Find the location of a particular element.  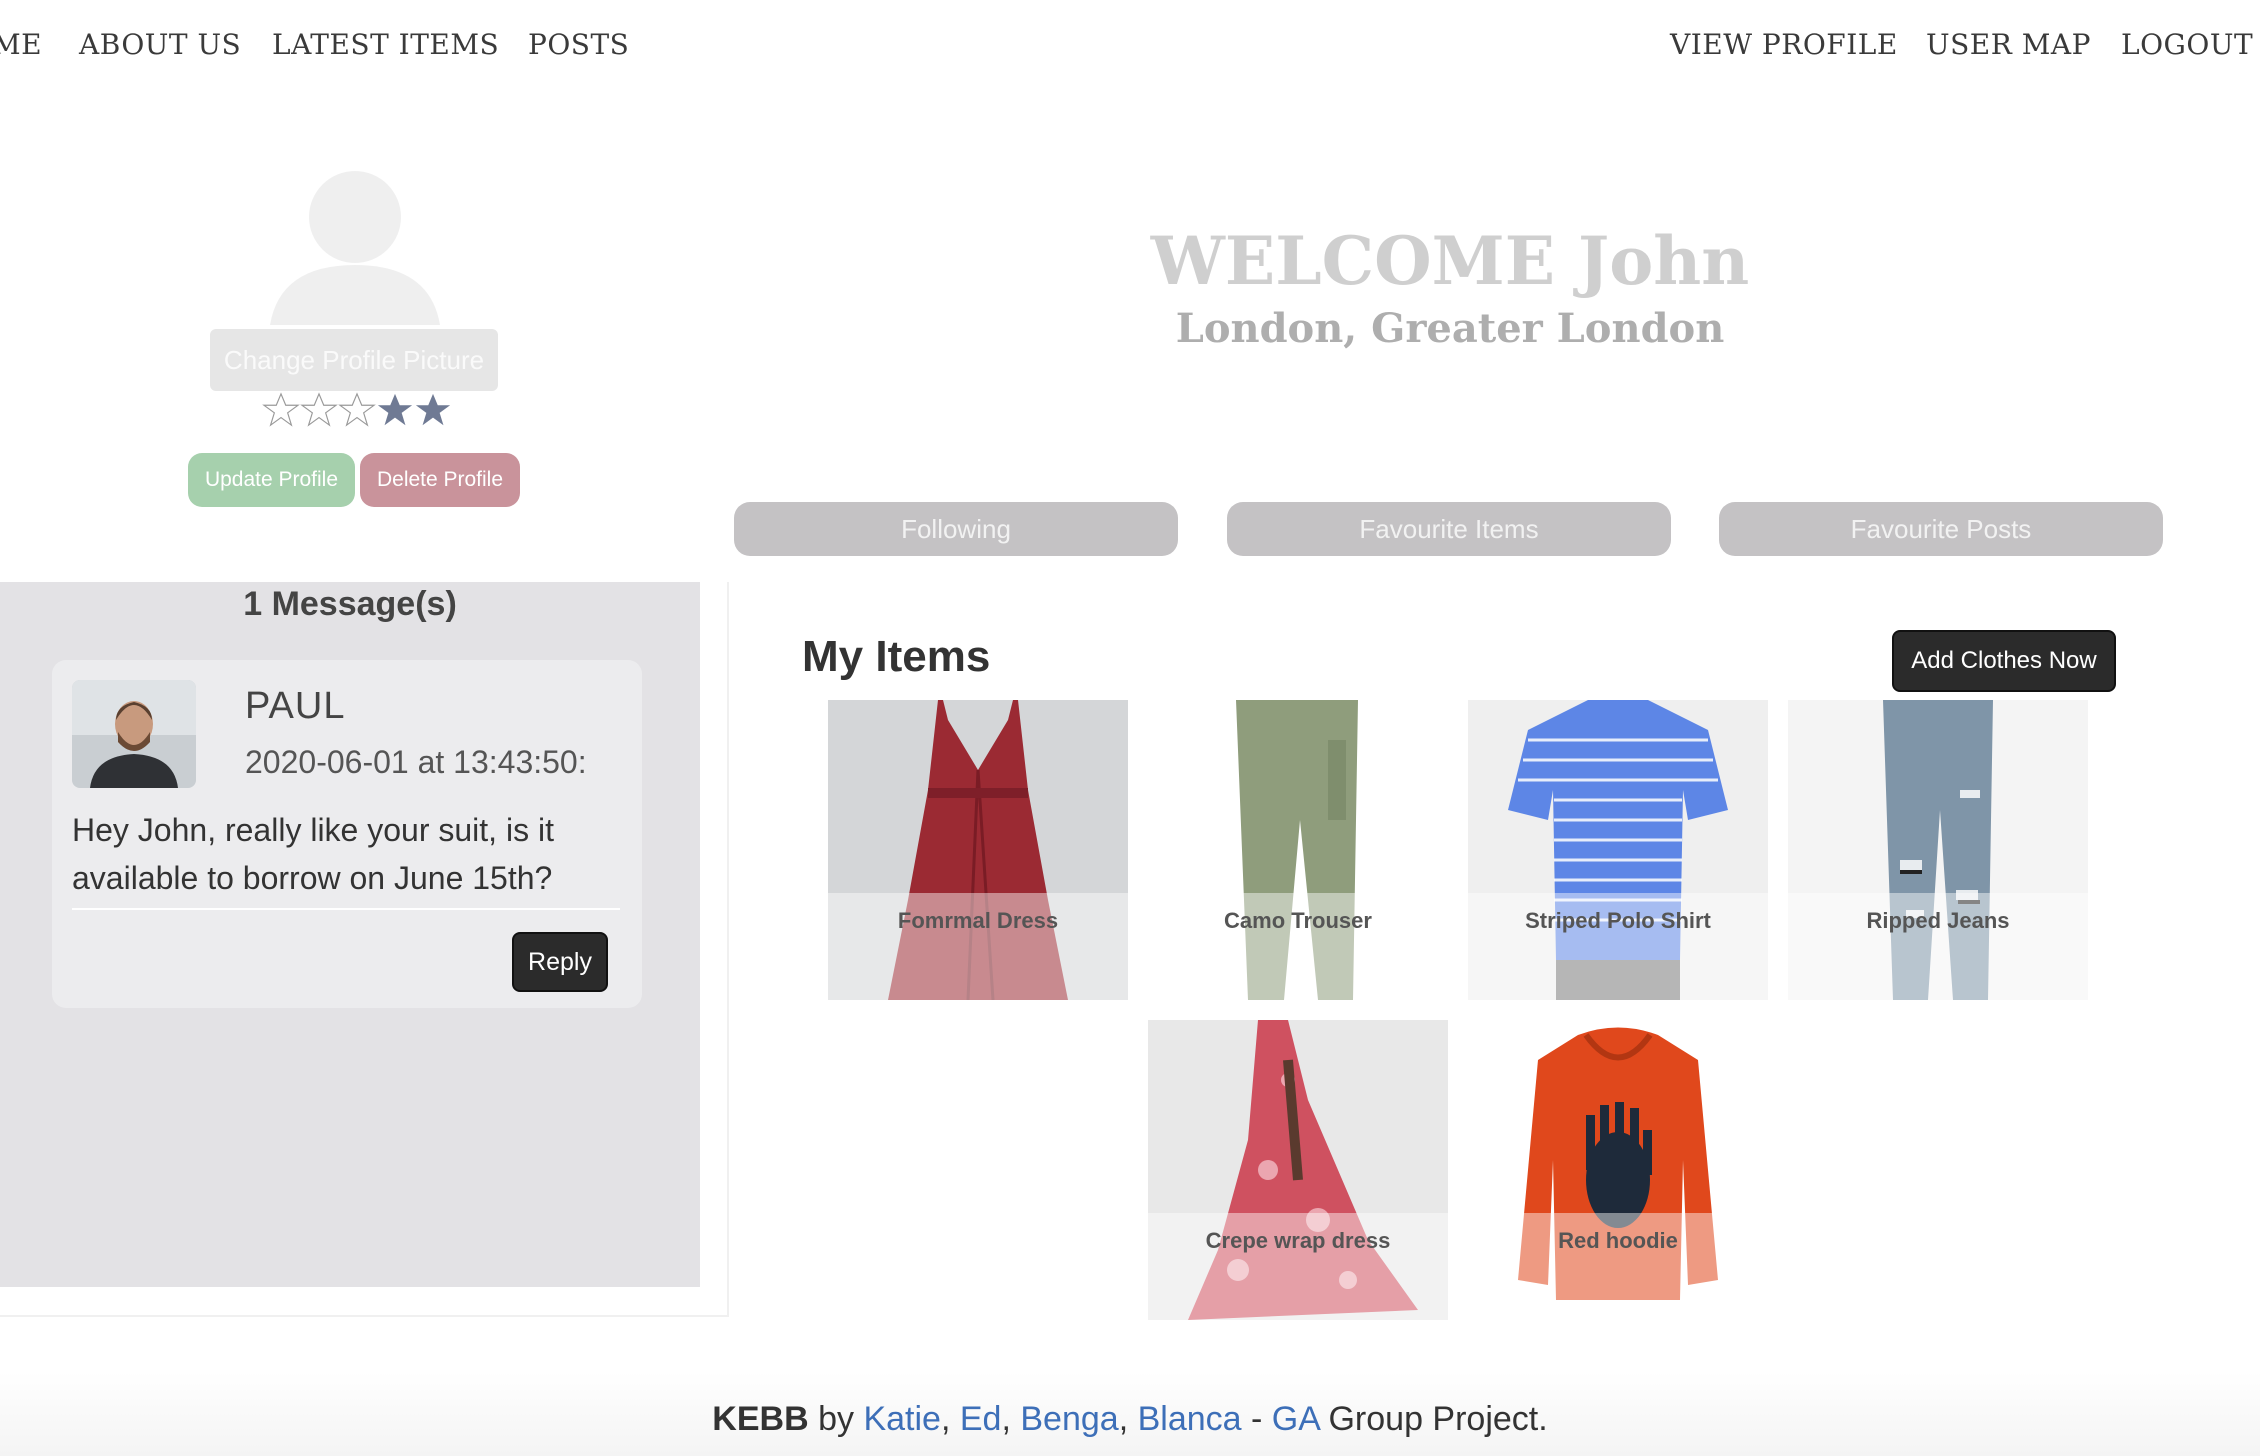

item-name: Striped Polo Shirt is located at coordinates (1618, 920).